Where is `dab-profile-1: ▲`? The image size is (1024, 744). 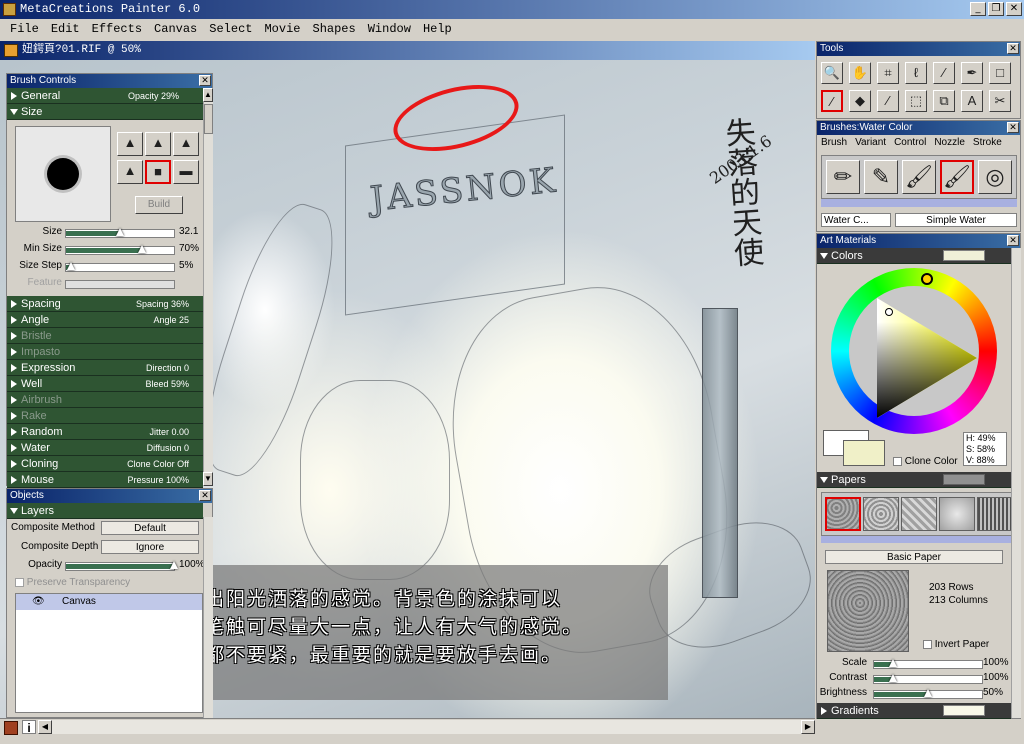 dab-profile-1: ▲ is located at coordinates (130, 144).